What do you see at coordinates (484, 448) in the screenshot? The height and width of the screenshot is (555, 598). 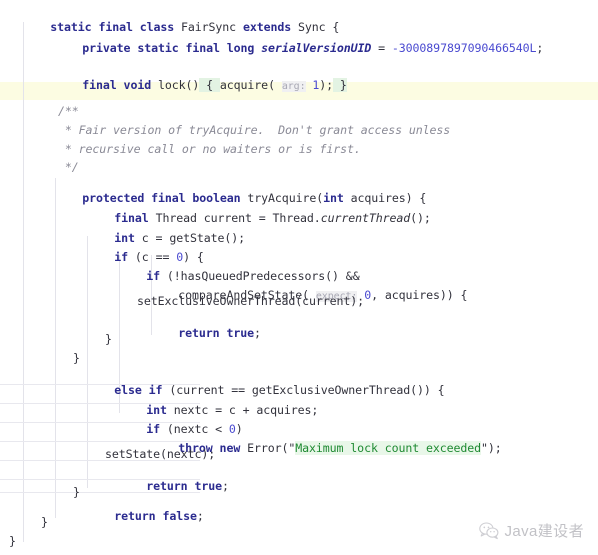 I see `token-punct: "` at bounding box center [484, 448].